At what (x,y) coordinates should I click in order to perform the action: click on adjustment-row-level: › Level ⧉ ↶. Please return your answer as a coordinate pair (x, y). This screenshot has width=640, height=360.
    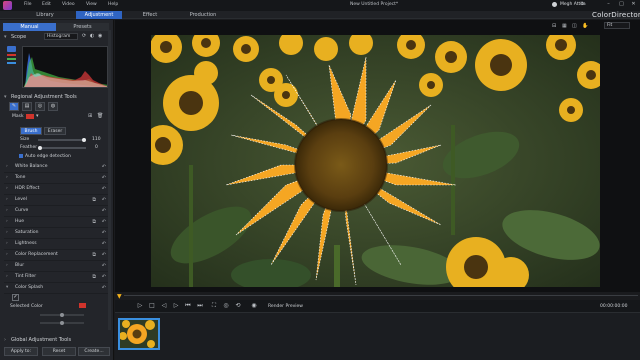
    Looking at the image, I should click on (56, 200).